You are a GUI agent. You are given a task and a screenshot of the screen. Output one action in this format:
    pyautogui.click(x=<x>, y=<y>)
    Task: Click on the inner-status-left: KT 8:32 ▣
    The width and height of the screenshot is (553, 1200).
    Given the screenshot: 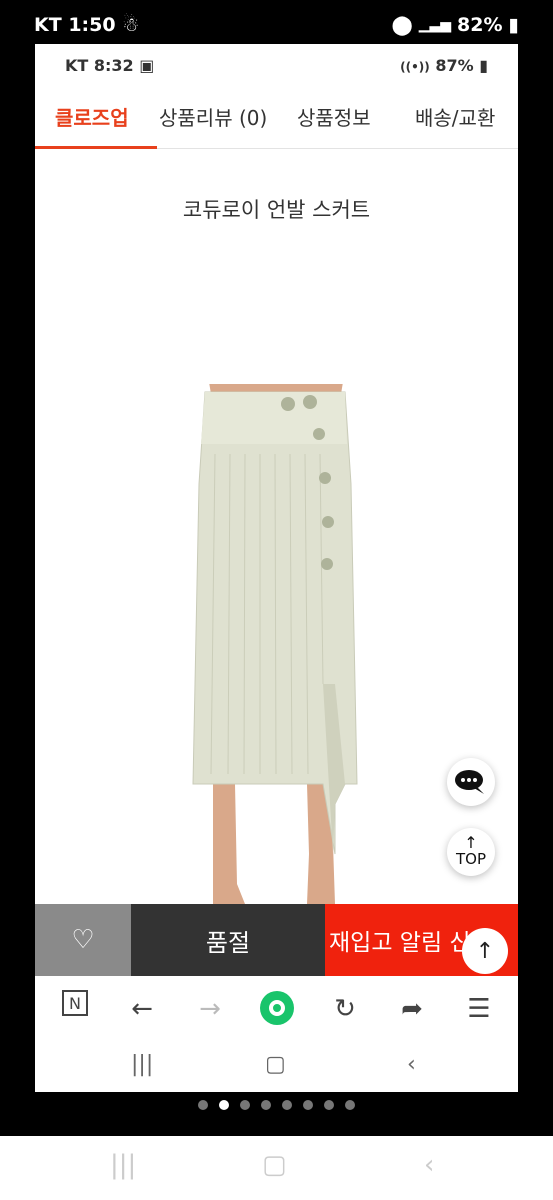 What is the action you would take?
    pyautogui.click(x=109, y=65)
    